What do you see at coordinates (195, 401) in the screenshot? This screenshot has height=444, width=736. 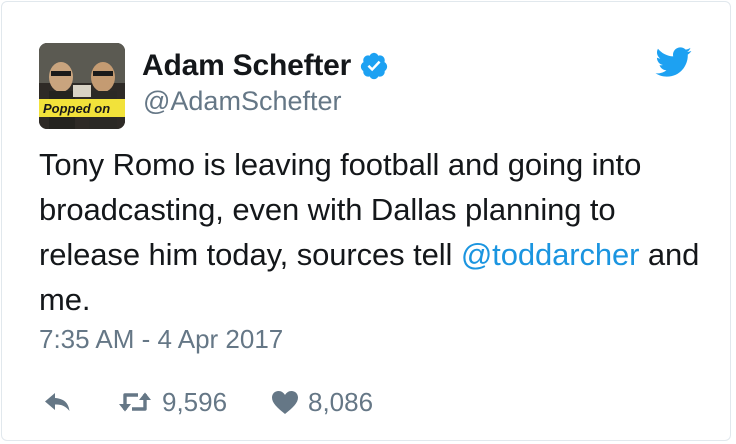 I see `retweet-count: 9,596` at bounding box center [195, 401].